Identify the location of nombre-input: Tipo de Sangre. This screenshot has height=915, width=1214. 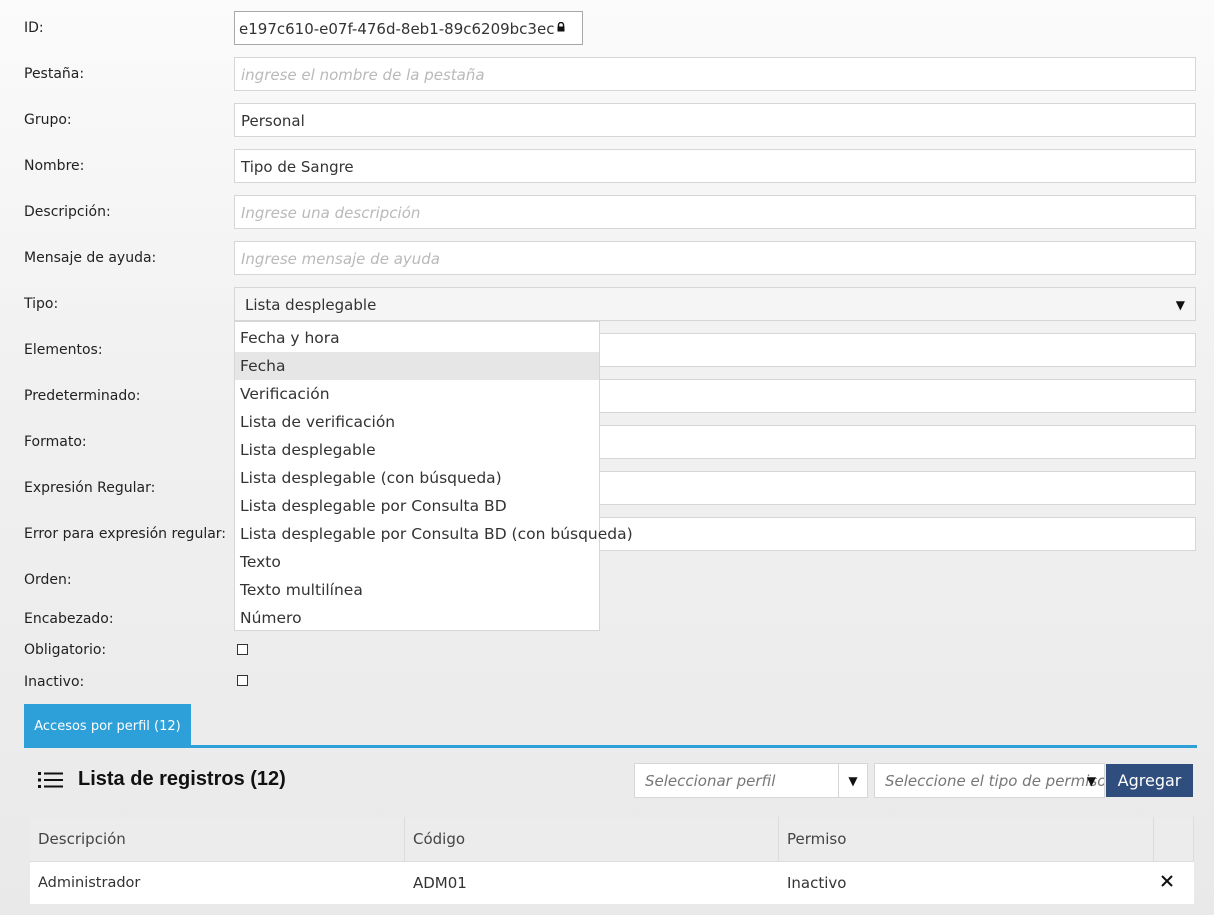
(715, 166).